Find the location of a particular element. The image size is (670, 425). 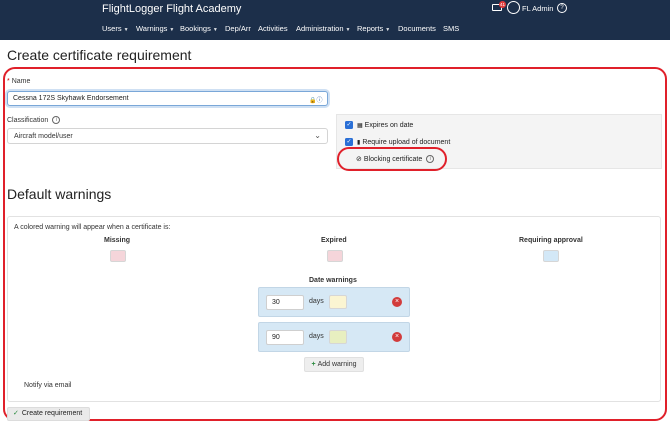

classification-label-text: Classification is located at coordinates (28, 120).